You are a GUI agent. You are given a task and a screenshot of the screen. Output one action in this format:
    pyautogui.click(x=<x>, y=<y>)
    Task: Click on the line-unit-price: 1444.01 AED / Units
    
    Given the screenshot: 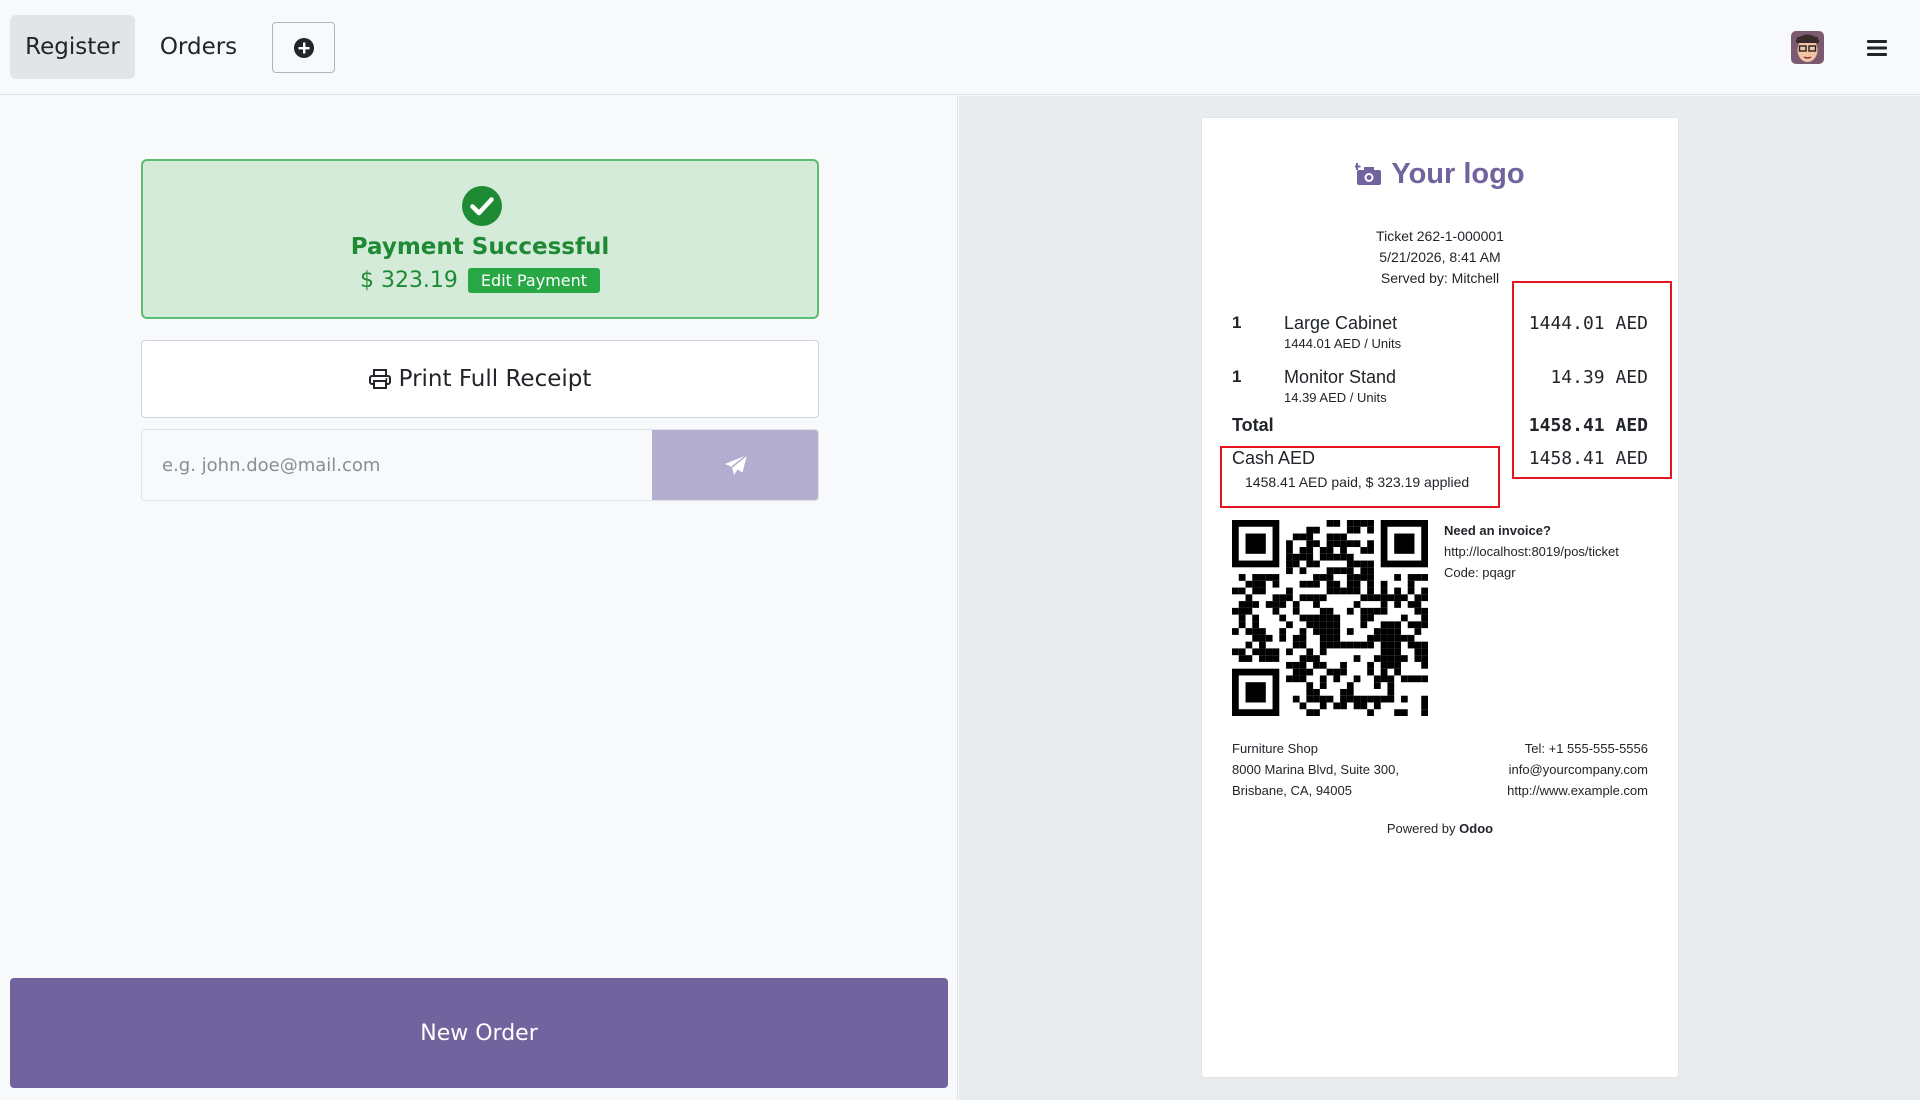 What is the action you would take?
    pyautogui.click(x=1343, y=343)
    